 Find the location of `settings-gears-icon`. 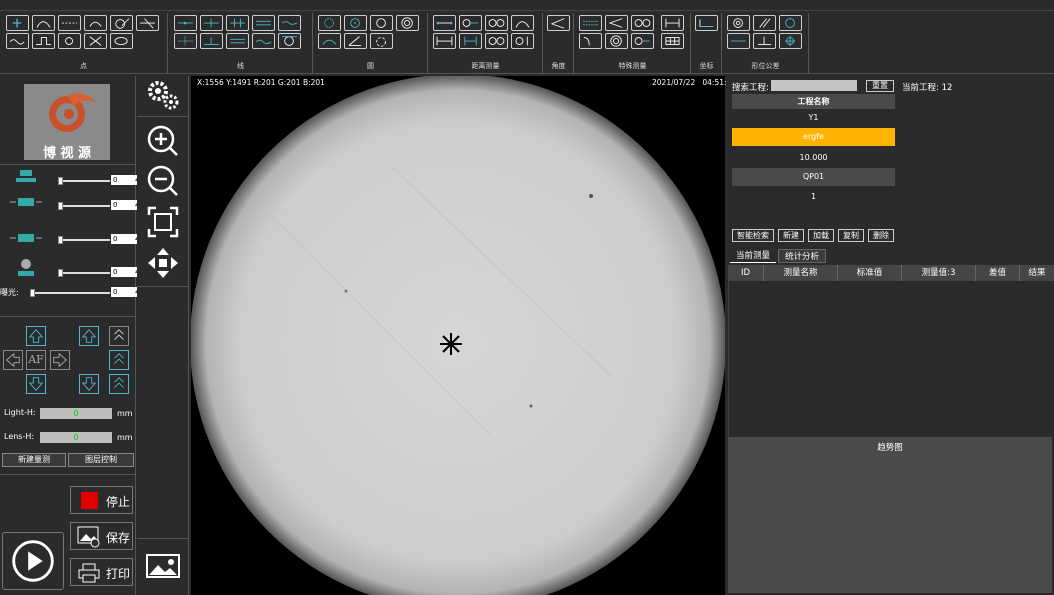

settings-gears-icon is located at coordinates (163, 95).